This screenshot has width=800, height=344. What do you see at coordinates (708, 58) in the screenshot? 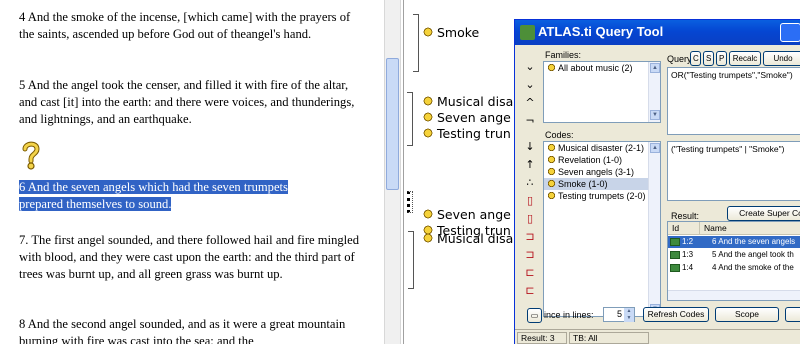
I see `query-s-button: S` at bounding box center [708, 58].